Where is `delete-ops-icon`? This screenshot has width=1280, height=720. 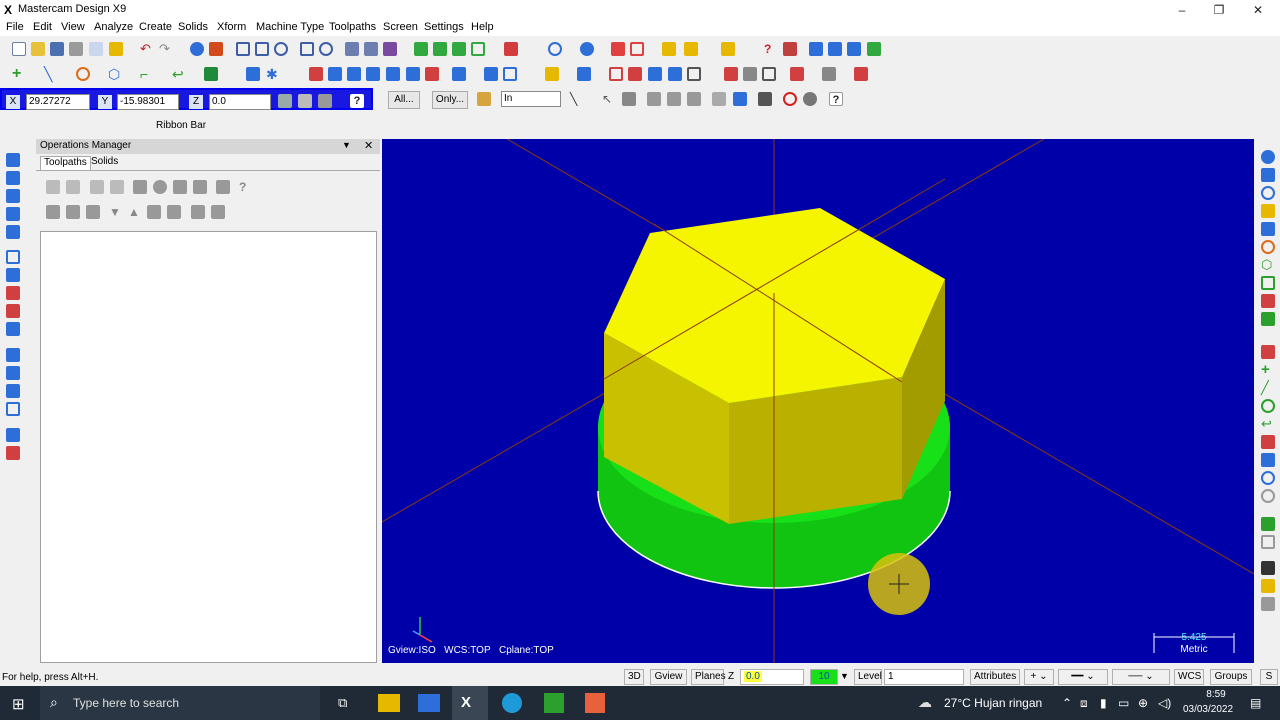
delete-ops-icon is located at coordinates (223, 187).